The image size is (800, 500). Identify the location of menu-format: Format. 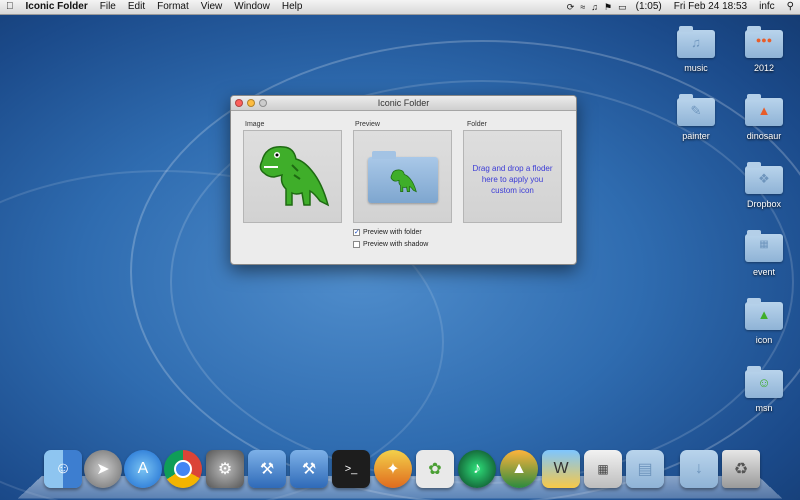
(173, 7).